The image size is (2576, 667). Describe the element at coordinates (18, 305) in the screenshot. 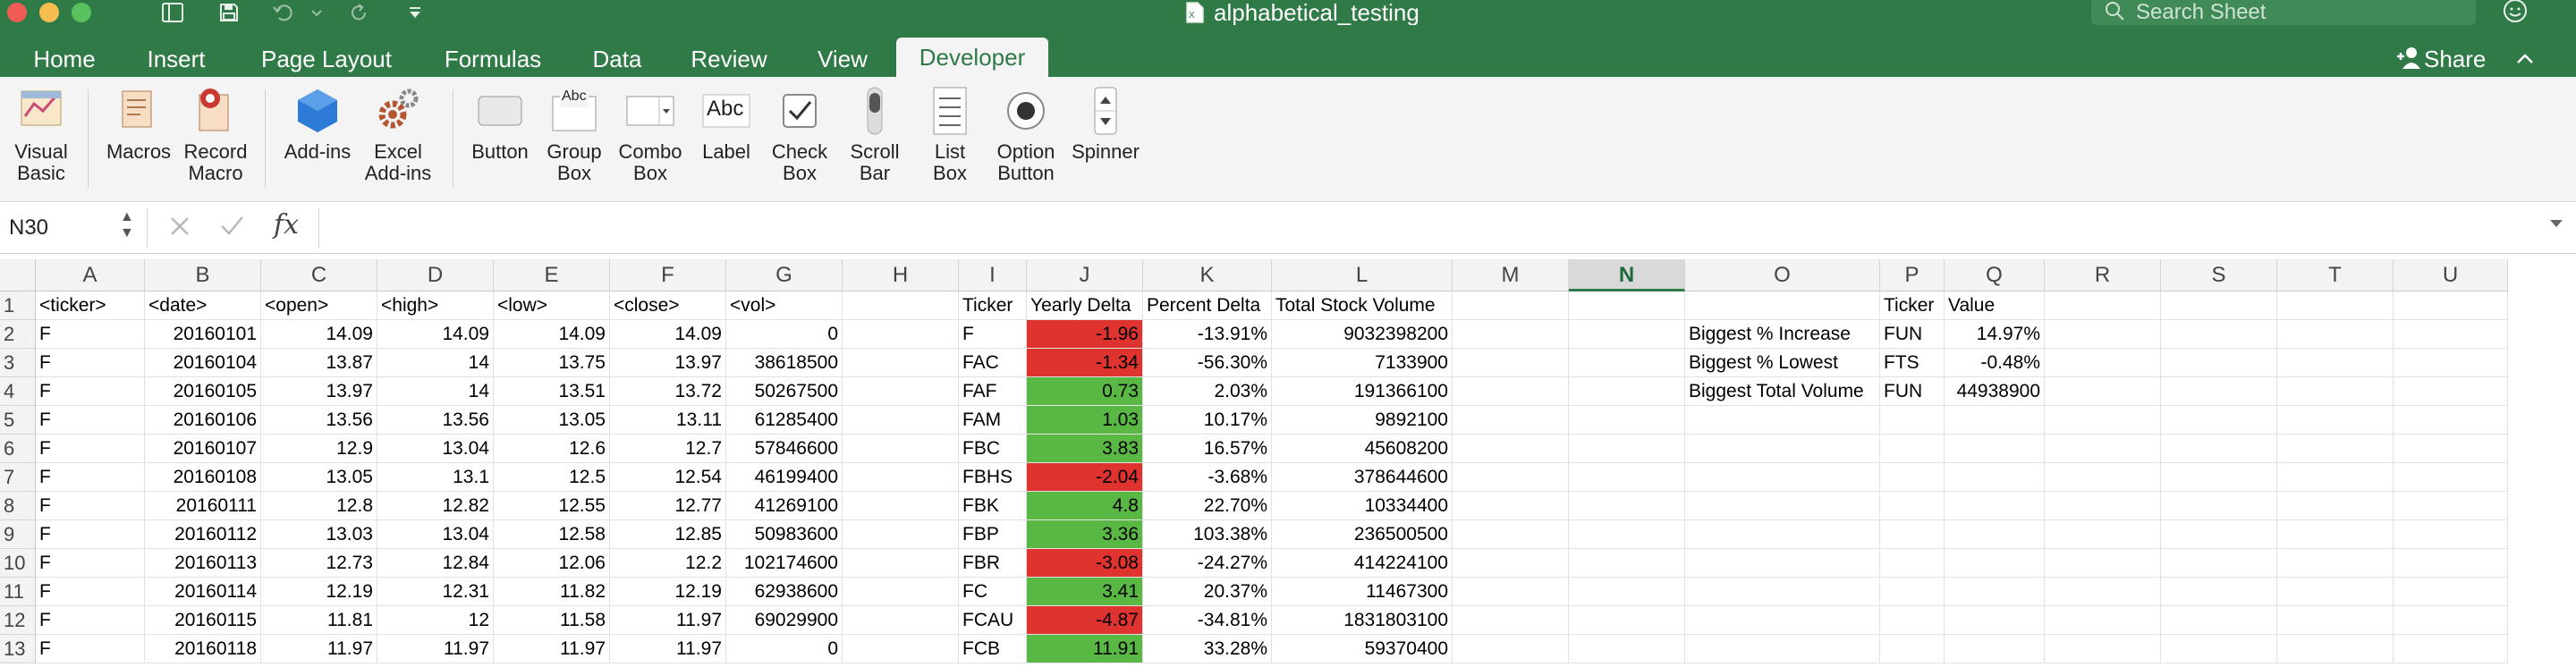

I see `row-header: 1` at that location.